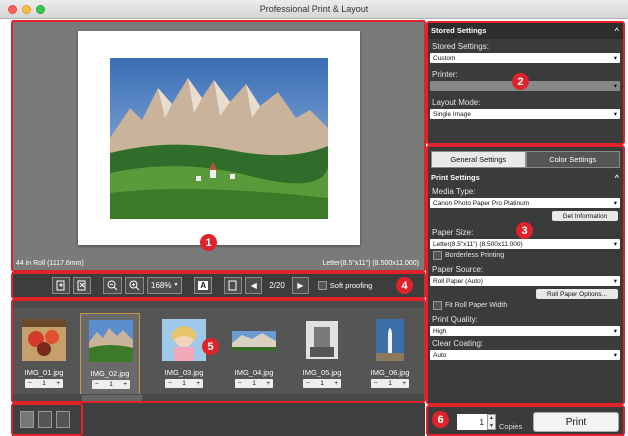 The width and height of the screenshot is (628, 436). Describe the element at coordinates (478, 159) in the screenshot. I see `tab-general-settings: General Settings` at that location.